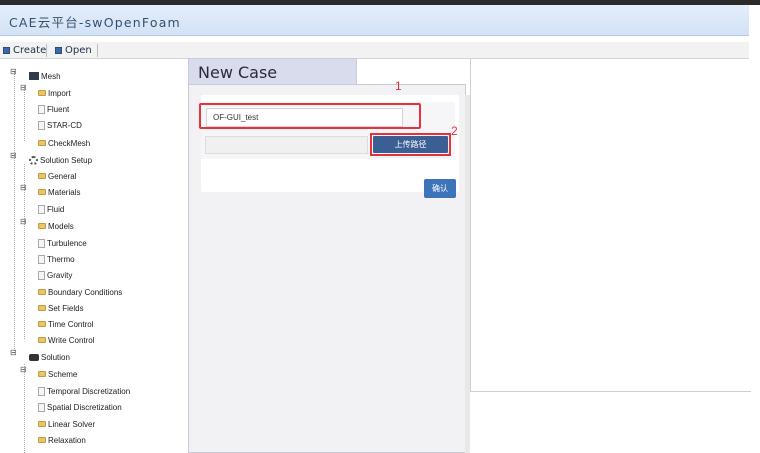  What do you see at coordinates (286, 145) in the screenshot?
I see `upload-path-field` at bounding box center [286, 145].